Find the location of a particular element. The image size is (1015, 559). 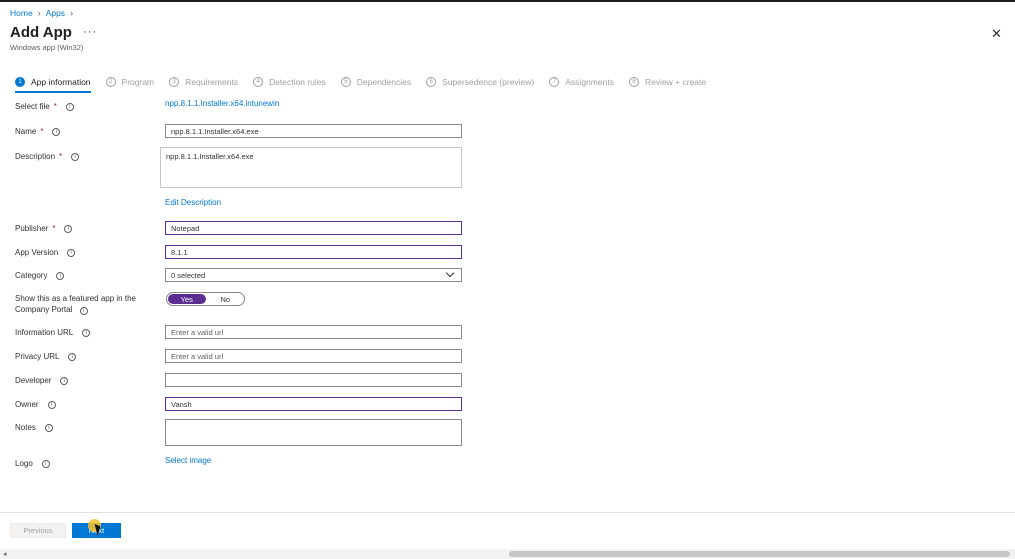

breadcrumb-home: Home is located at coordinates (21, 13).